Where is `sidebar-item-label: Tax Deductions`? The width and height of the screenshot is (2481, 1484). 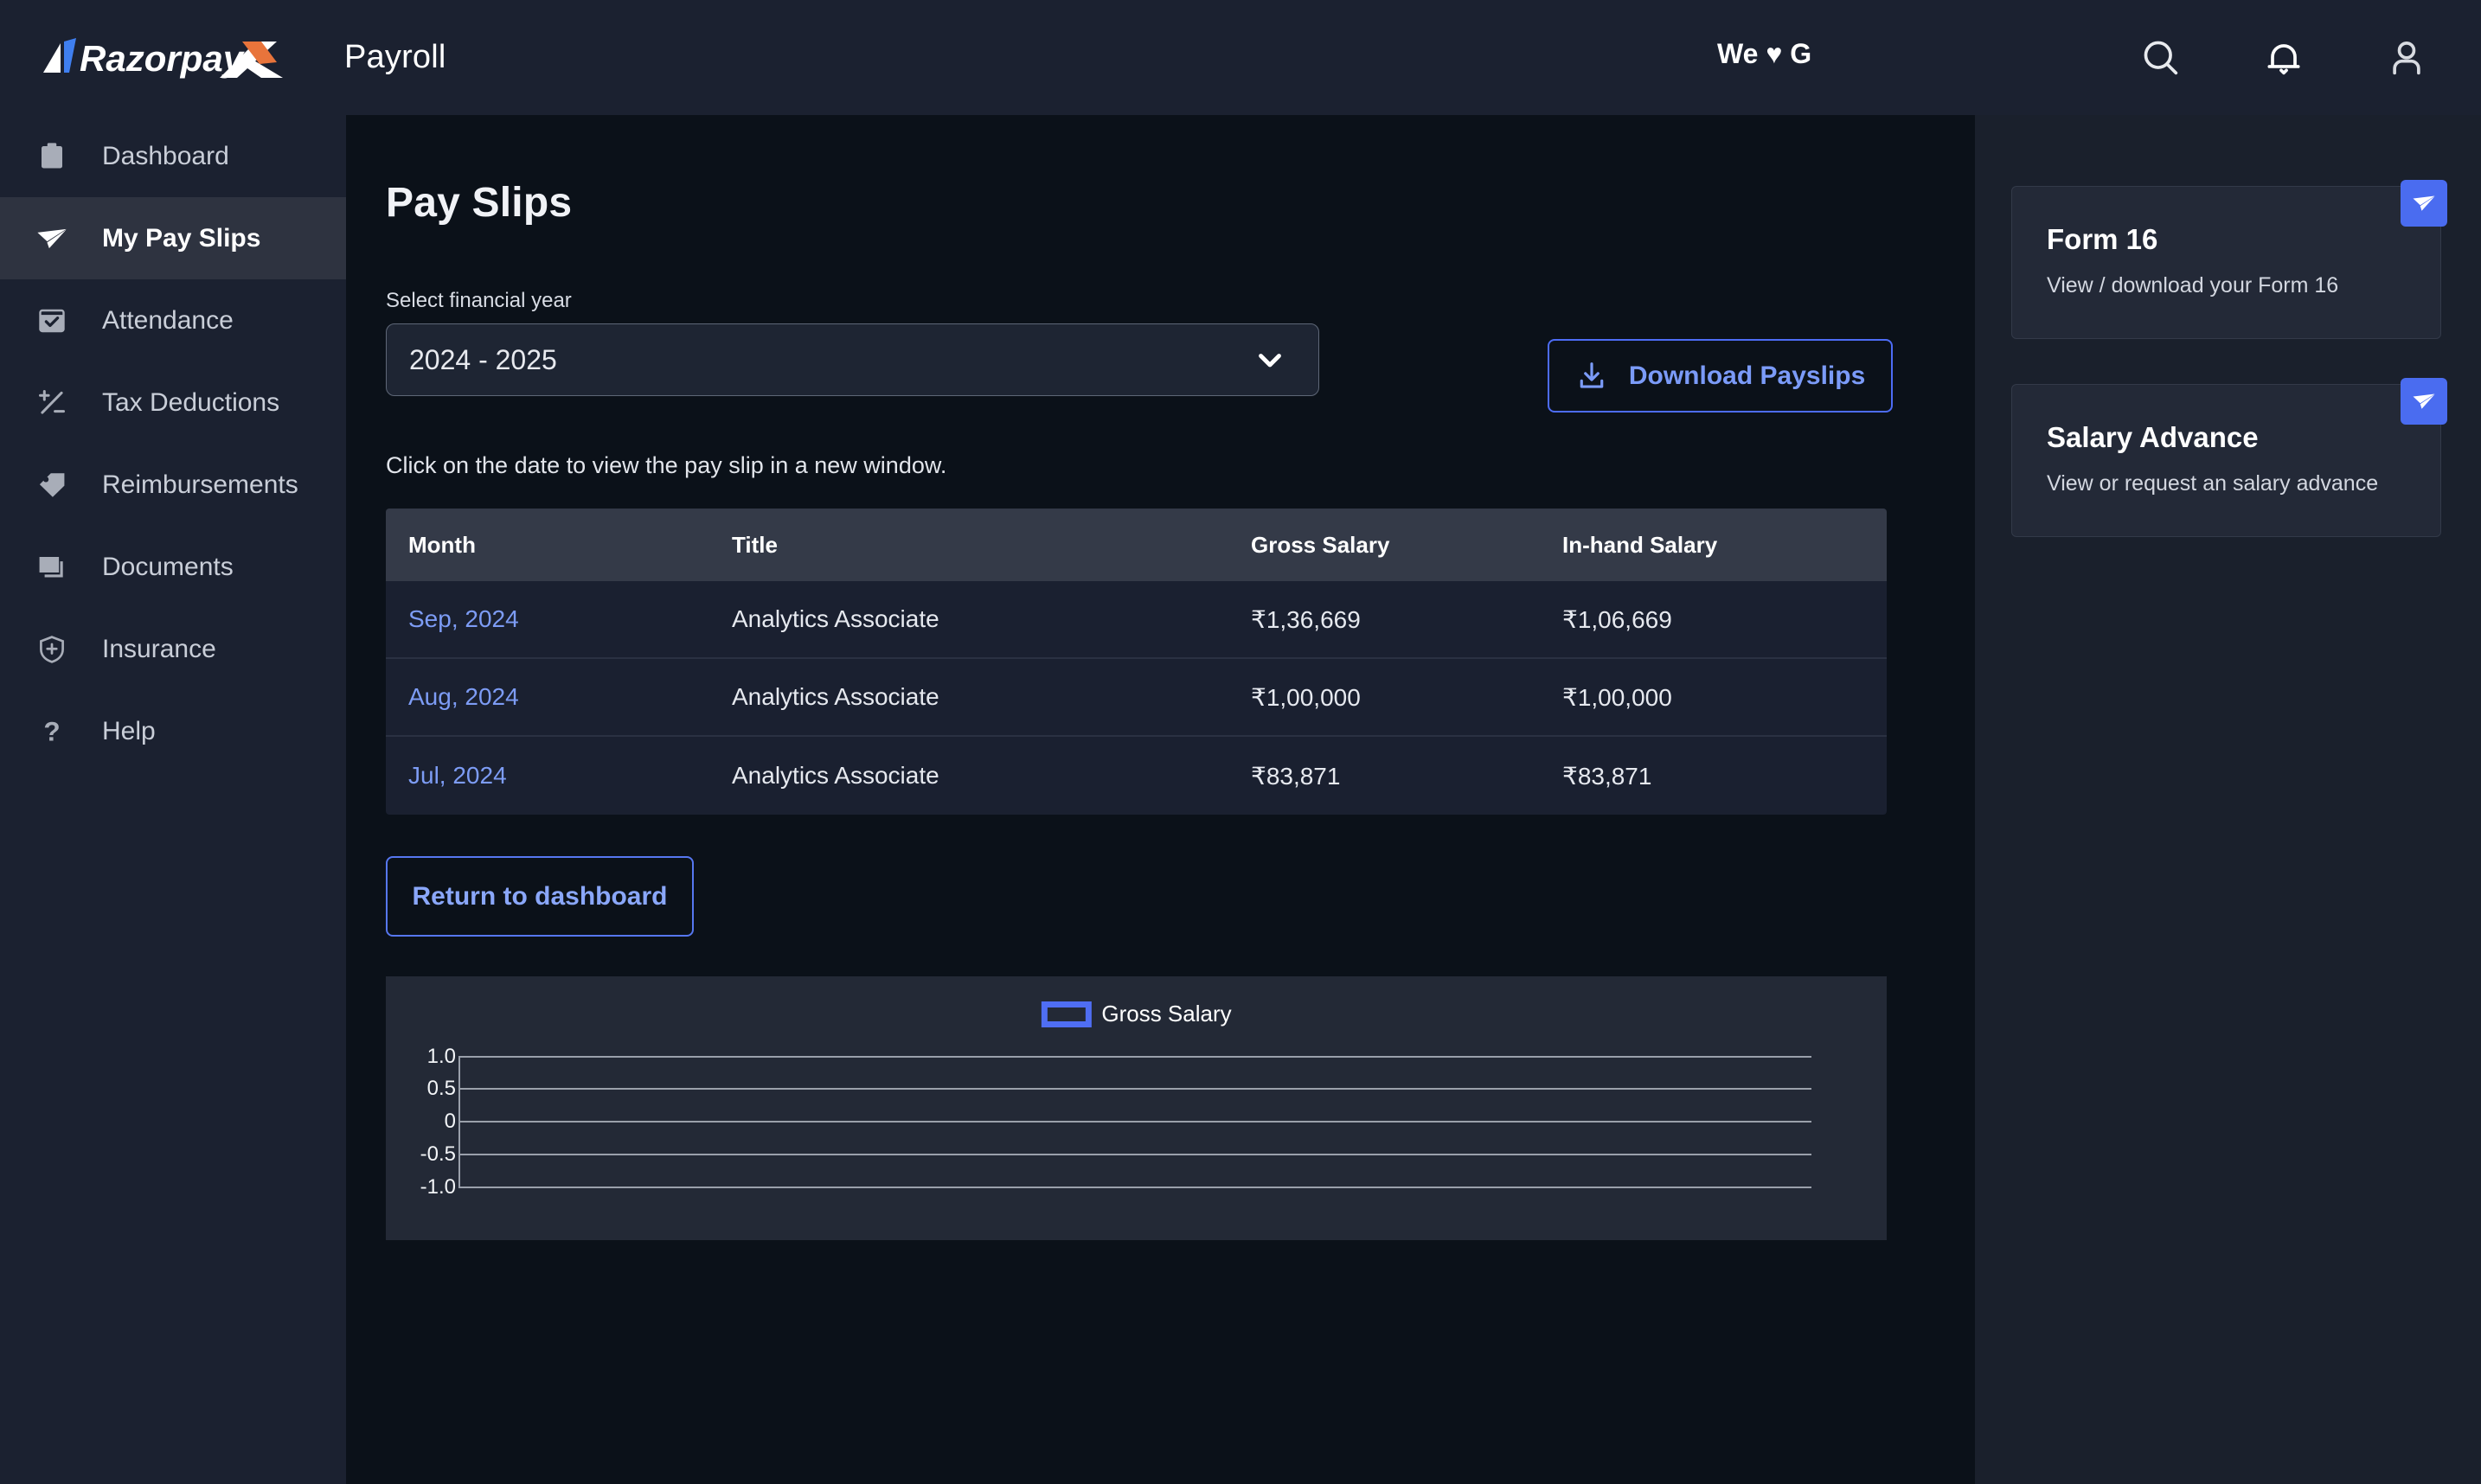 sidebar-item-label: Tax Deductions is located at coordinates (191, 402).